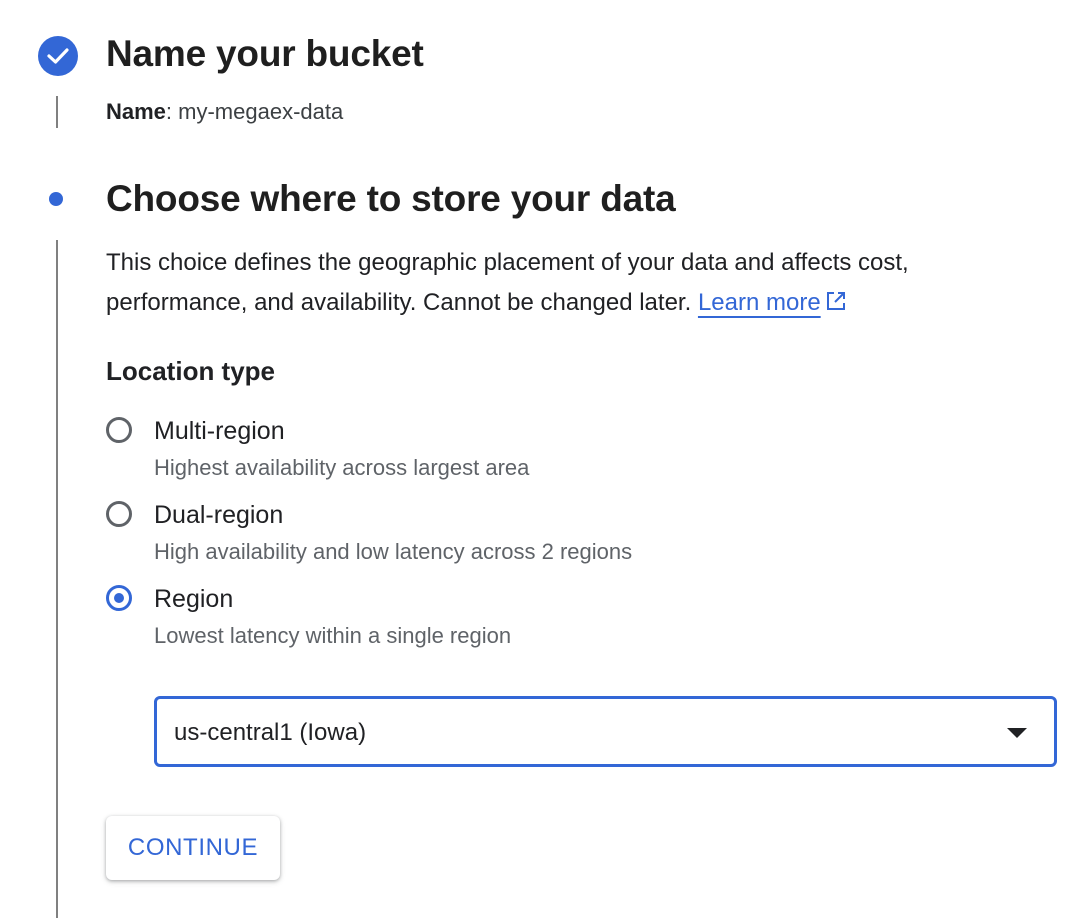  I want to click on radio-label: Region, so click(194, 599).